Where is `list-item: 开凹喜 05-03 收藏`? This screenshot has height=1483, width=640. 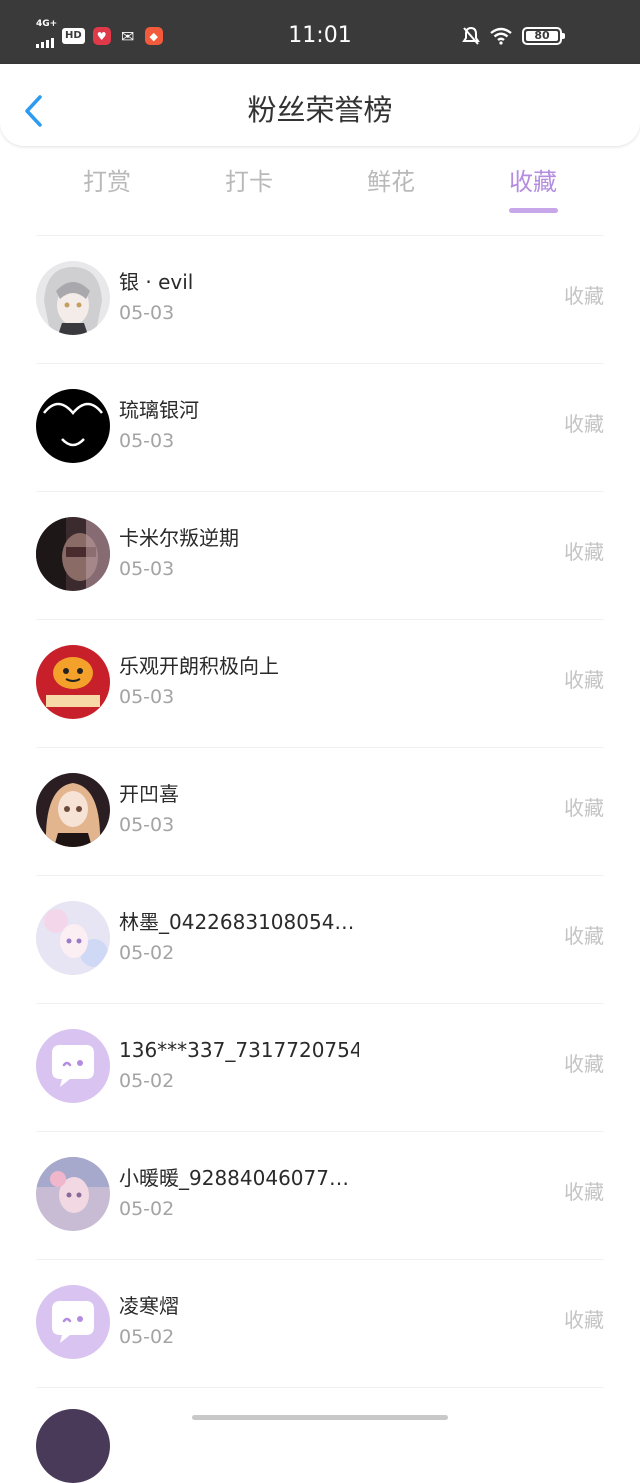 list-item: 开凹喜 05-03 收藏 is located at coordinates (320, 811).